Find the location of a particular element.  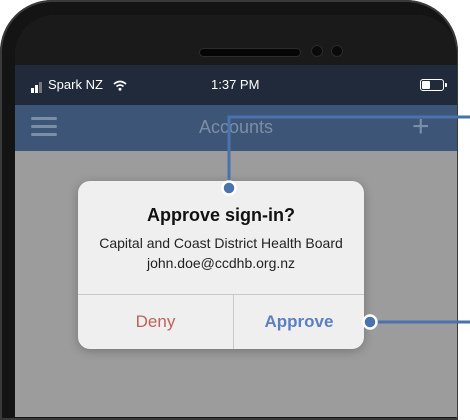

add-icon: + is located at coordinates (421, 127).